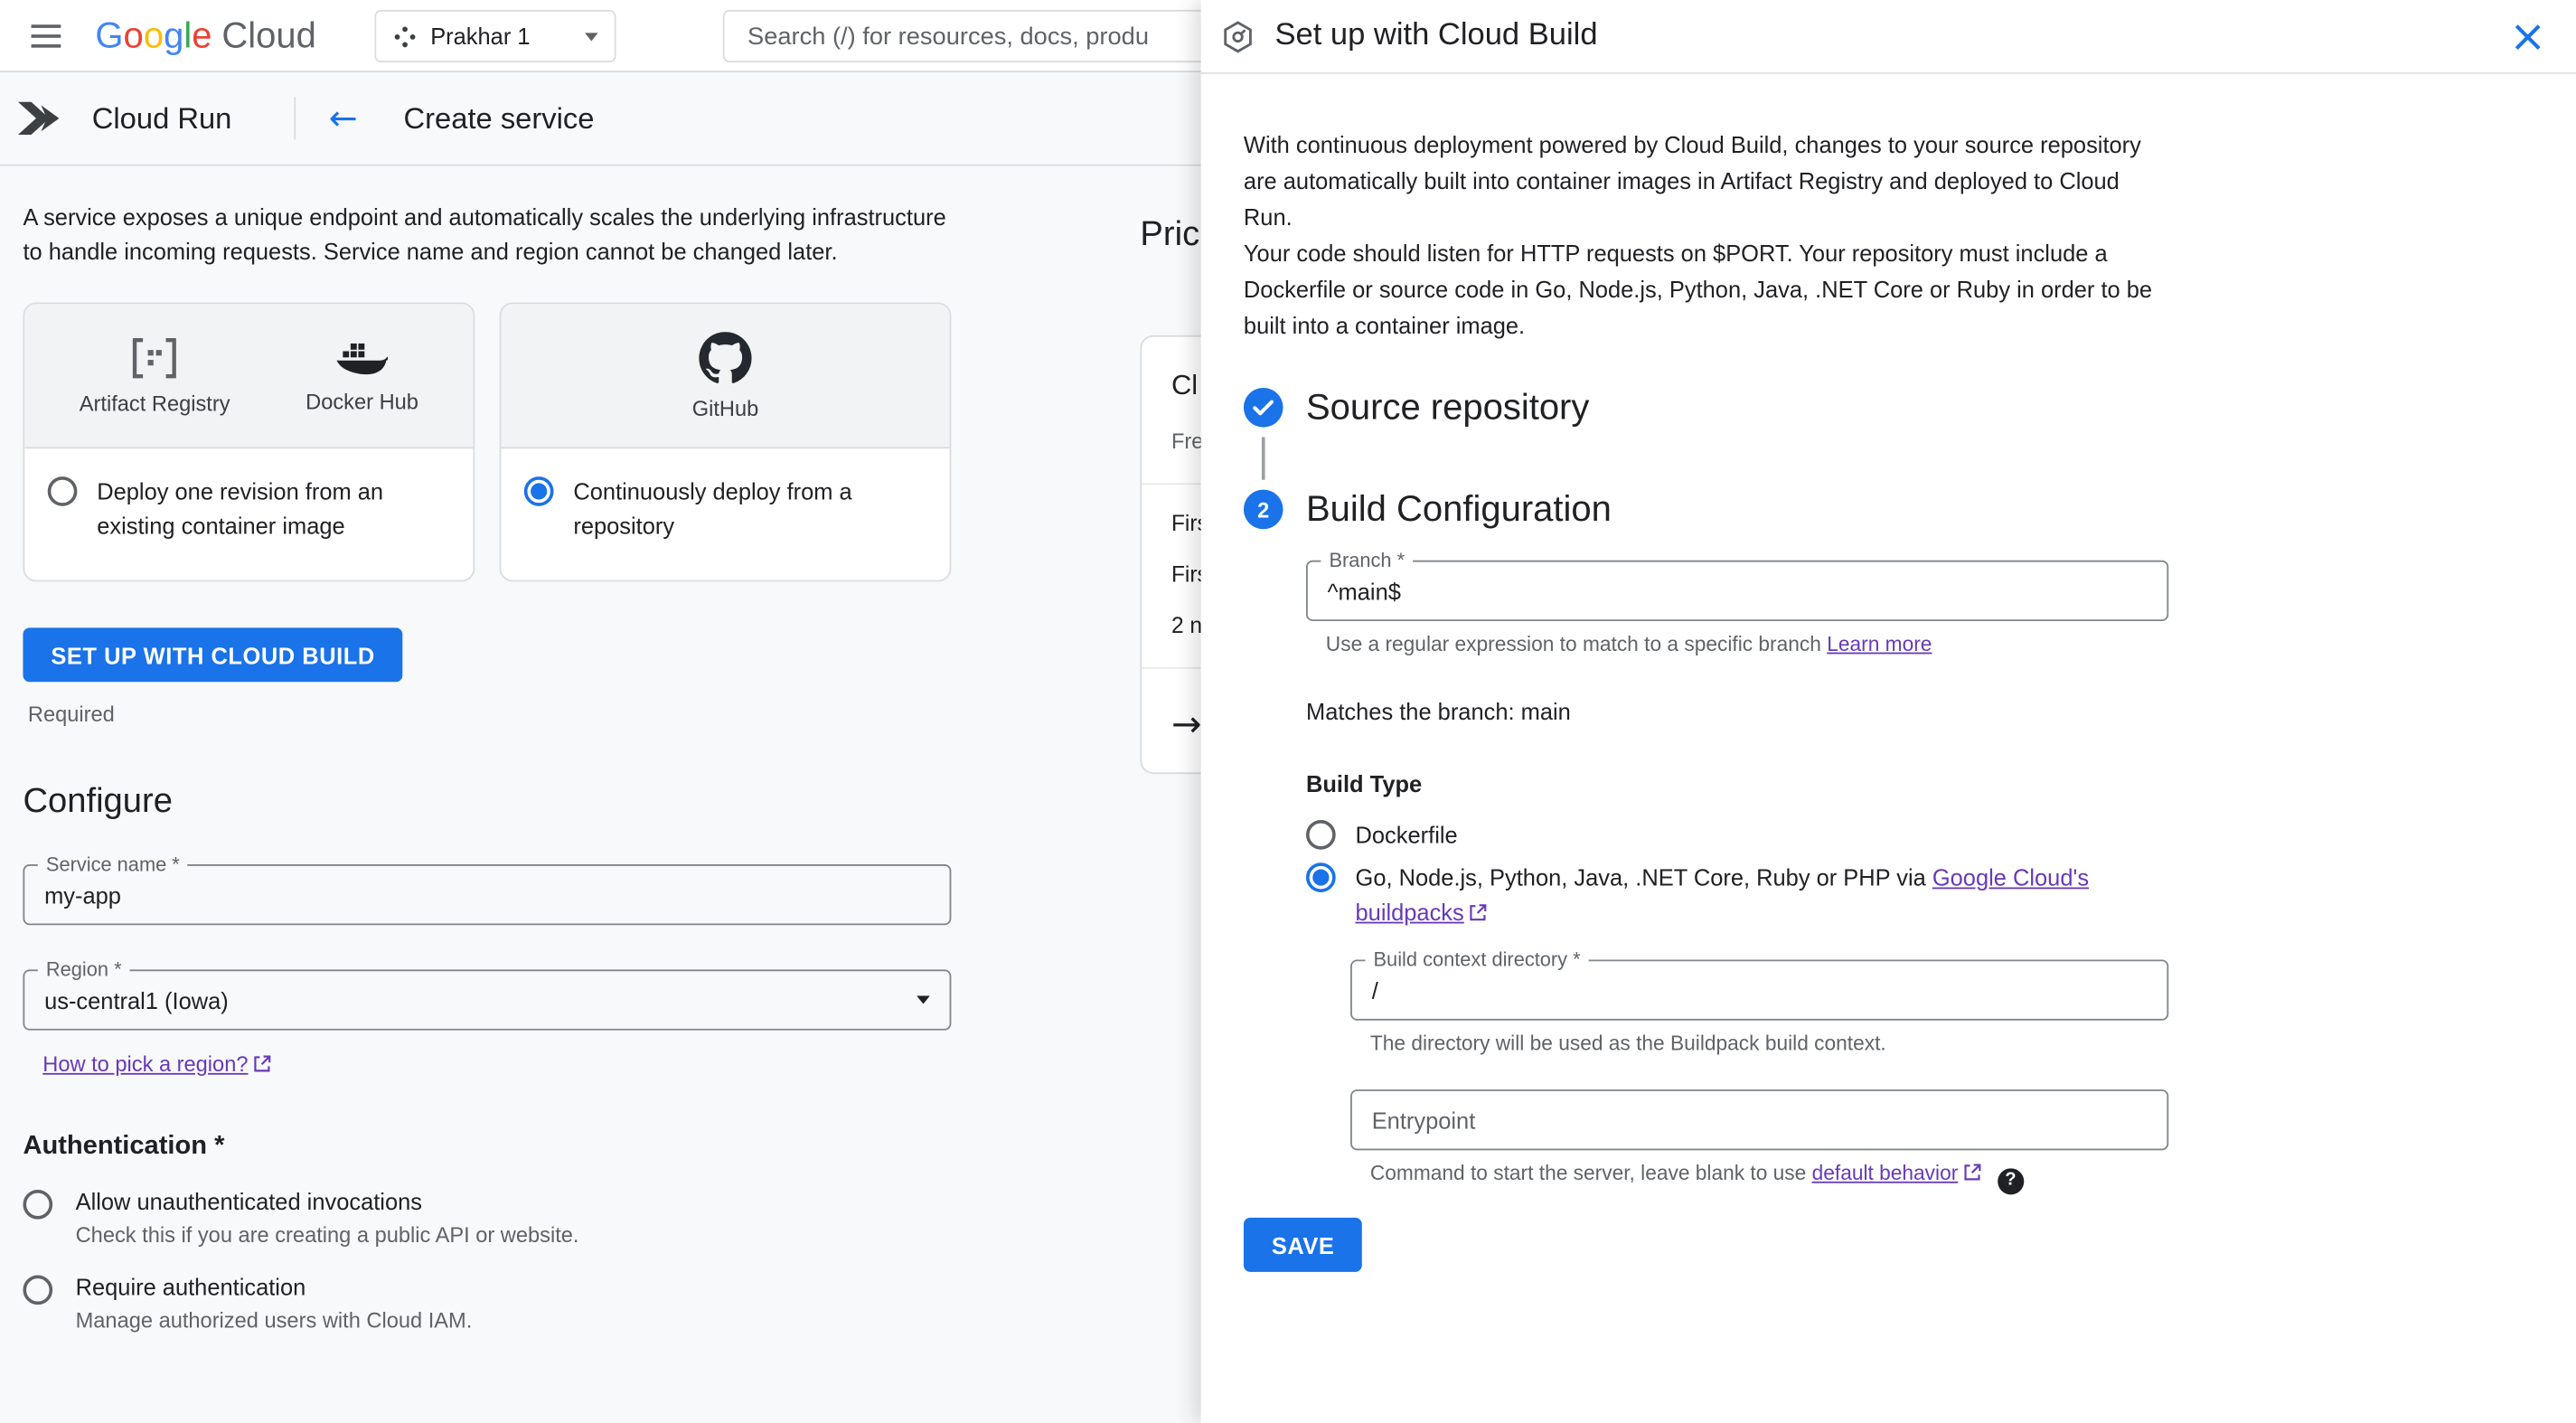 The image size is (2576, 1423). I want to click on auth-option-description: Manage authorized users with Cloud IAM., so click(274, 1320).